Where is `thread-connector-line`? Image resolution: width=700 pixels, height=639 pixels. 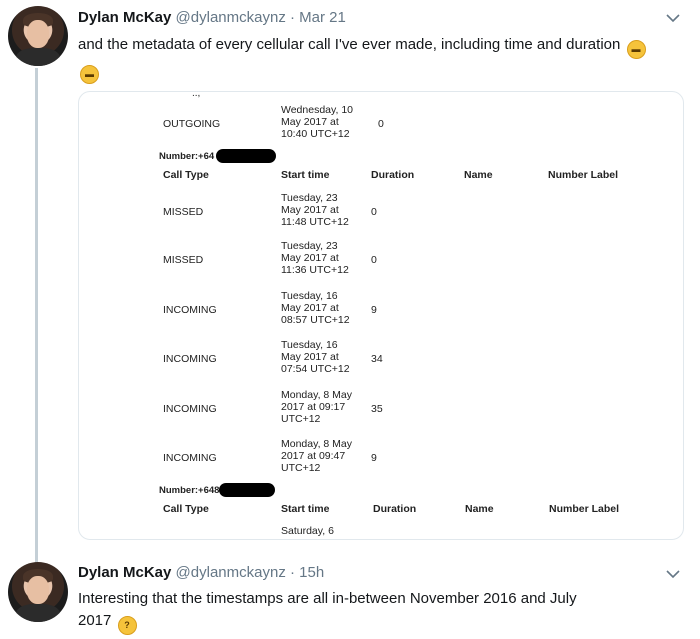
thread-connector-line is located at coordinates (36, 316).